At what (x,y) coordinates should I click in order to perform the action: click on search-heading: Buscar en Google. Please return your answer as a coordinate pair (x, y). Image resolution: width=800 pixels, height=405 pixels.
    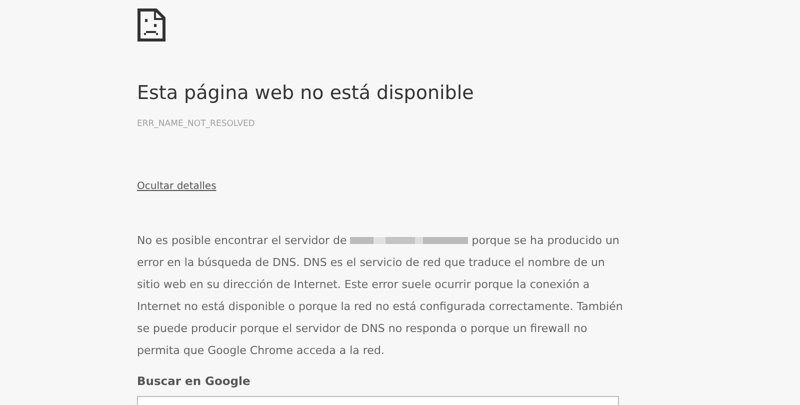
    Looking at the image, I should click on (193, 381).